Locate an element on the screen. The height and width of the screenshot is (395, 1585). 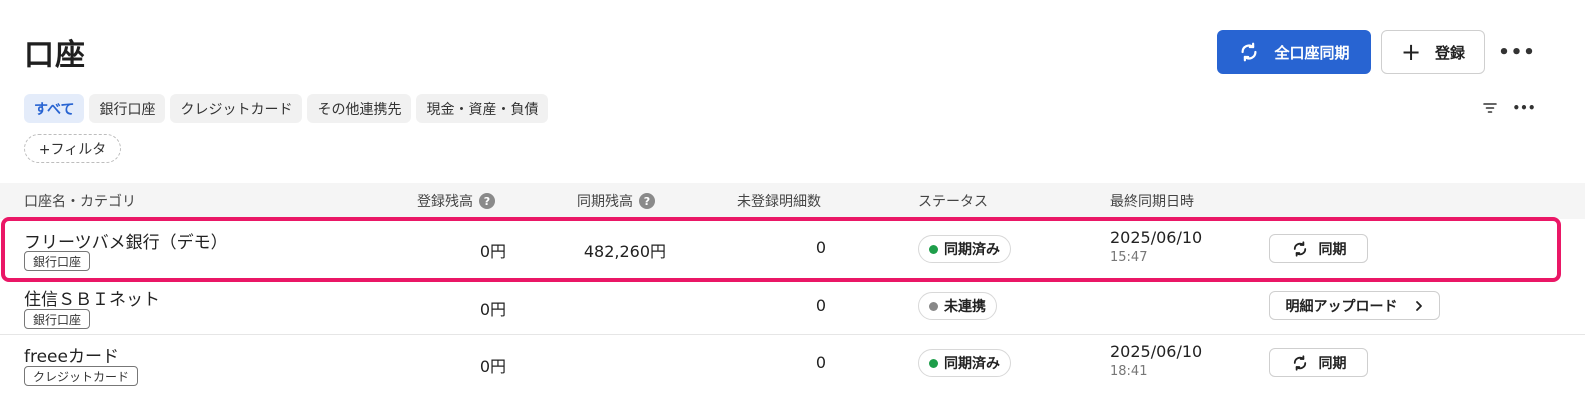
status-badge: 未連携 is located at coordinates (957, 306).